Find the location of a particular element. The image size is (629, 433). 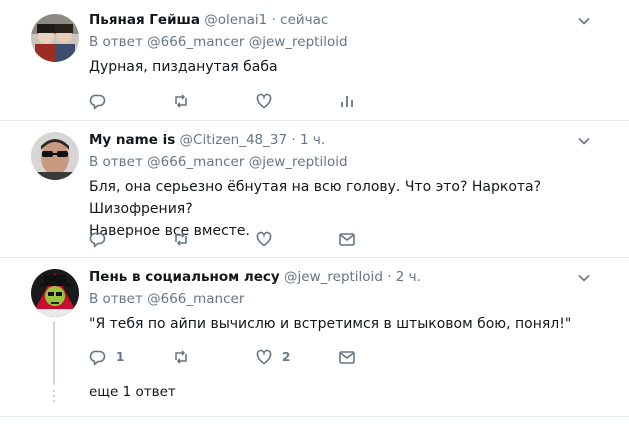

timestamp: сейчас is located at coordinates (304, 20).